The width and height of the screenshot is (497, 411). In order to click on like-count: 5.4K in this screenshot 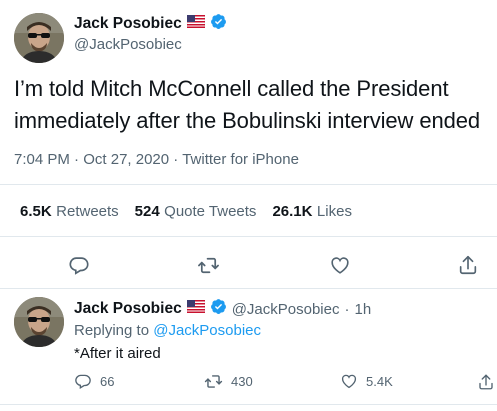, I will do `click(379, 381)`.